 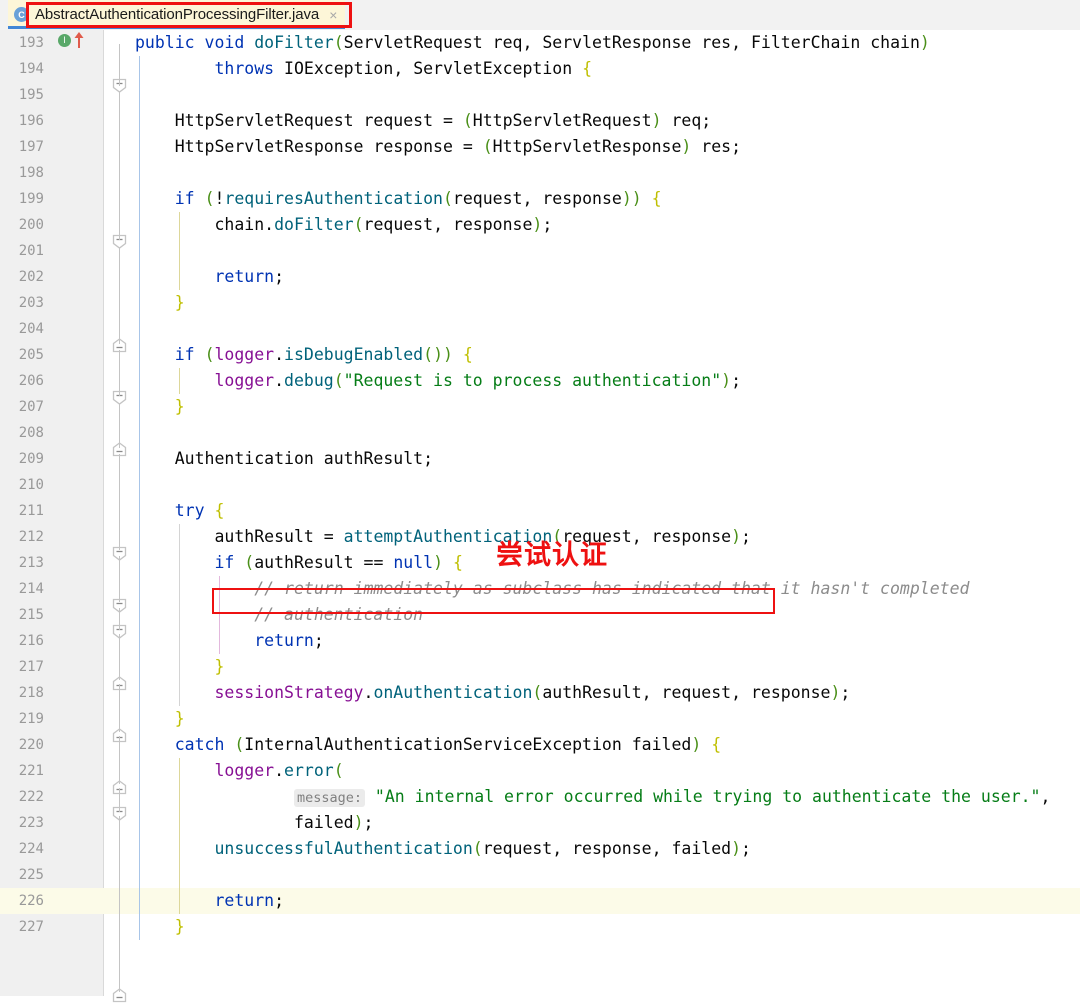 I want to click on implemented-method-icon: I, so click(x=64, y=40).